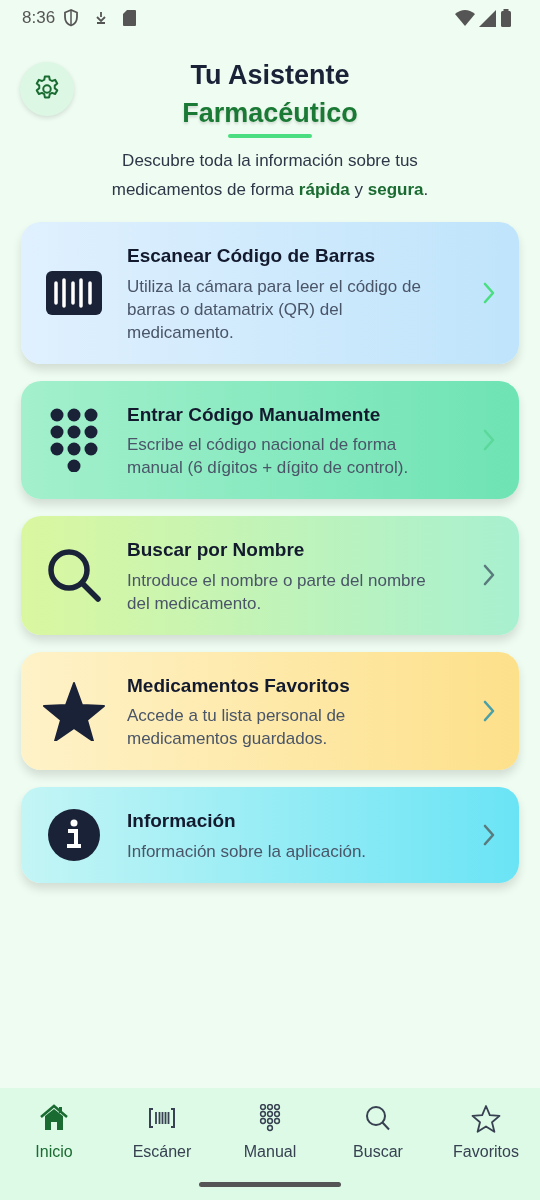 The height and width of the screenshot is (1200, 540). I want to click on menu-card: Medicamentos Favoritos Accede a tu lista personal de medicamentos guardados., so click(270, 710).